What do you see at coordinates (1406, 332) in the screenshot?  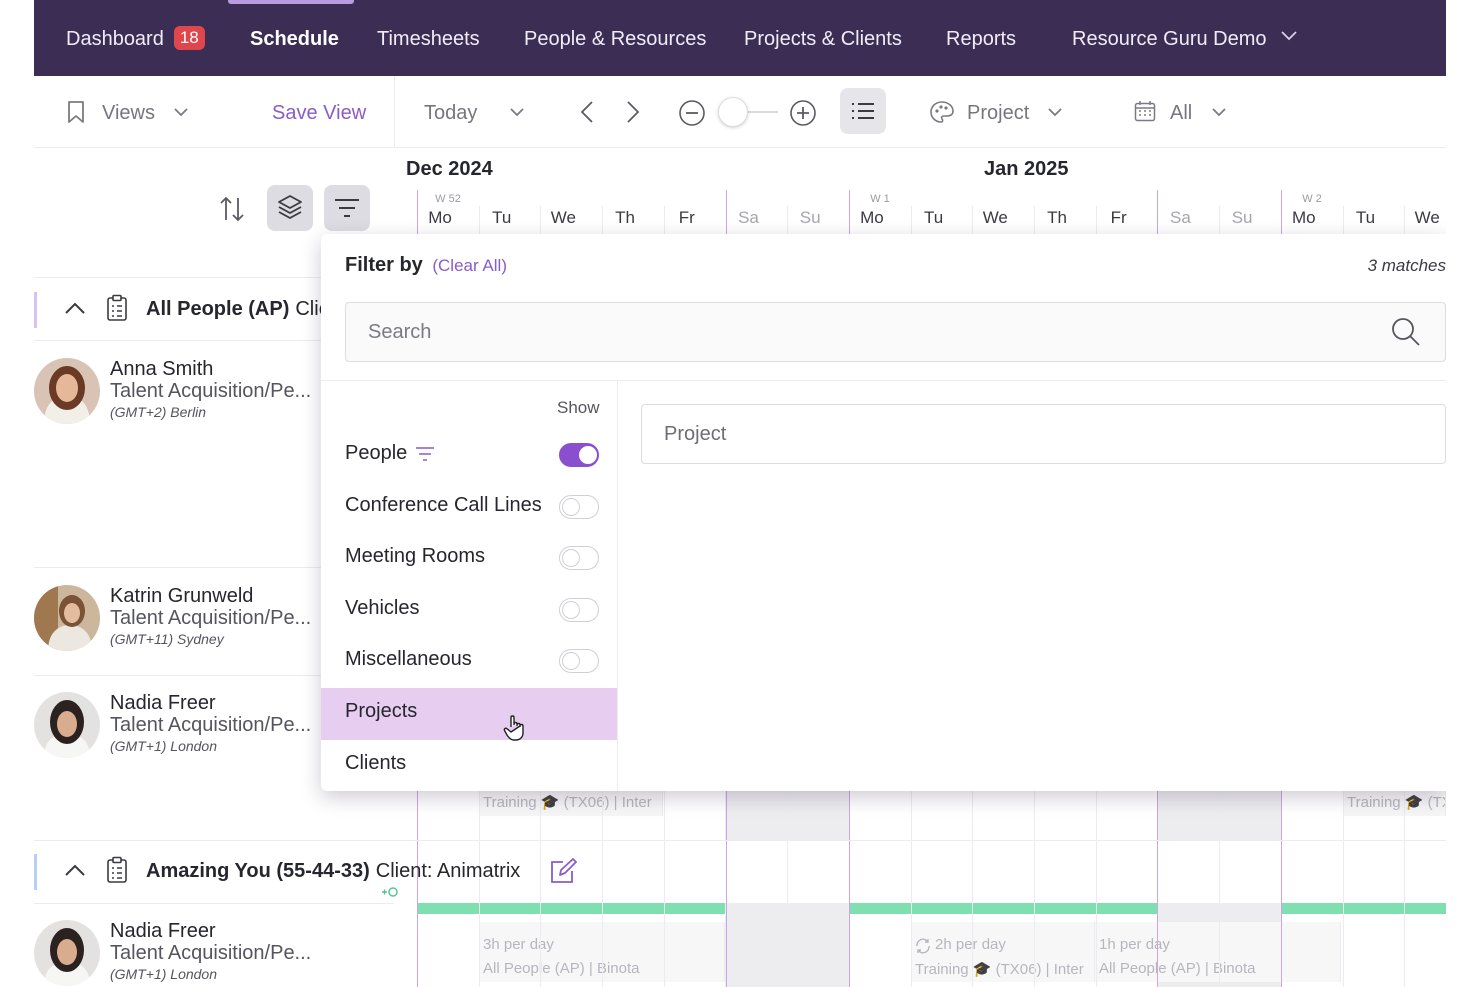 I see `search-icon` at bounding box center [1406, 332].